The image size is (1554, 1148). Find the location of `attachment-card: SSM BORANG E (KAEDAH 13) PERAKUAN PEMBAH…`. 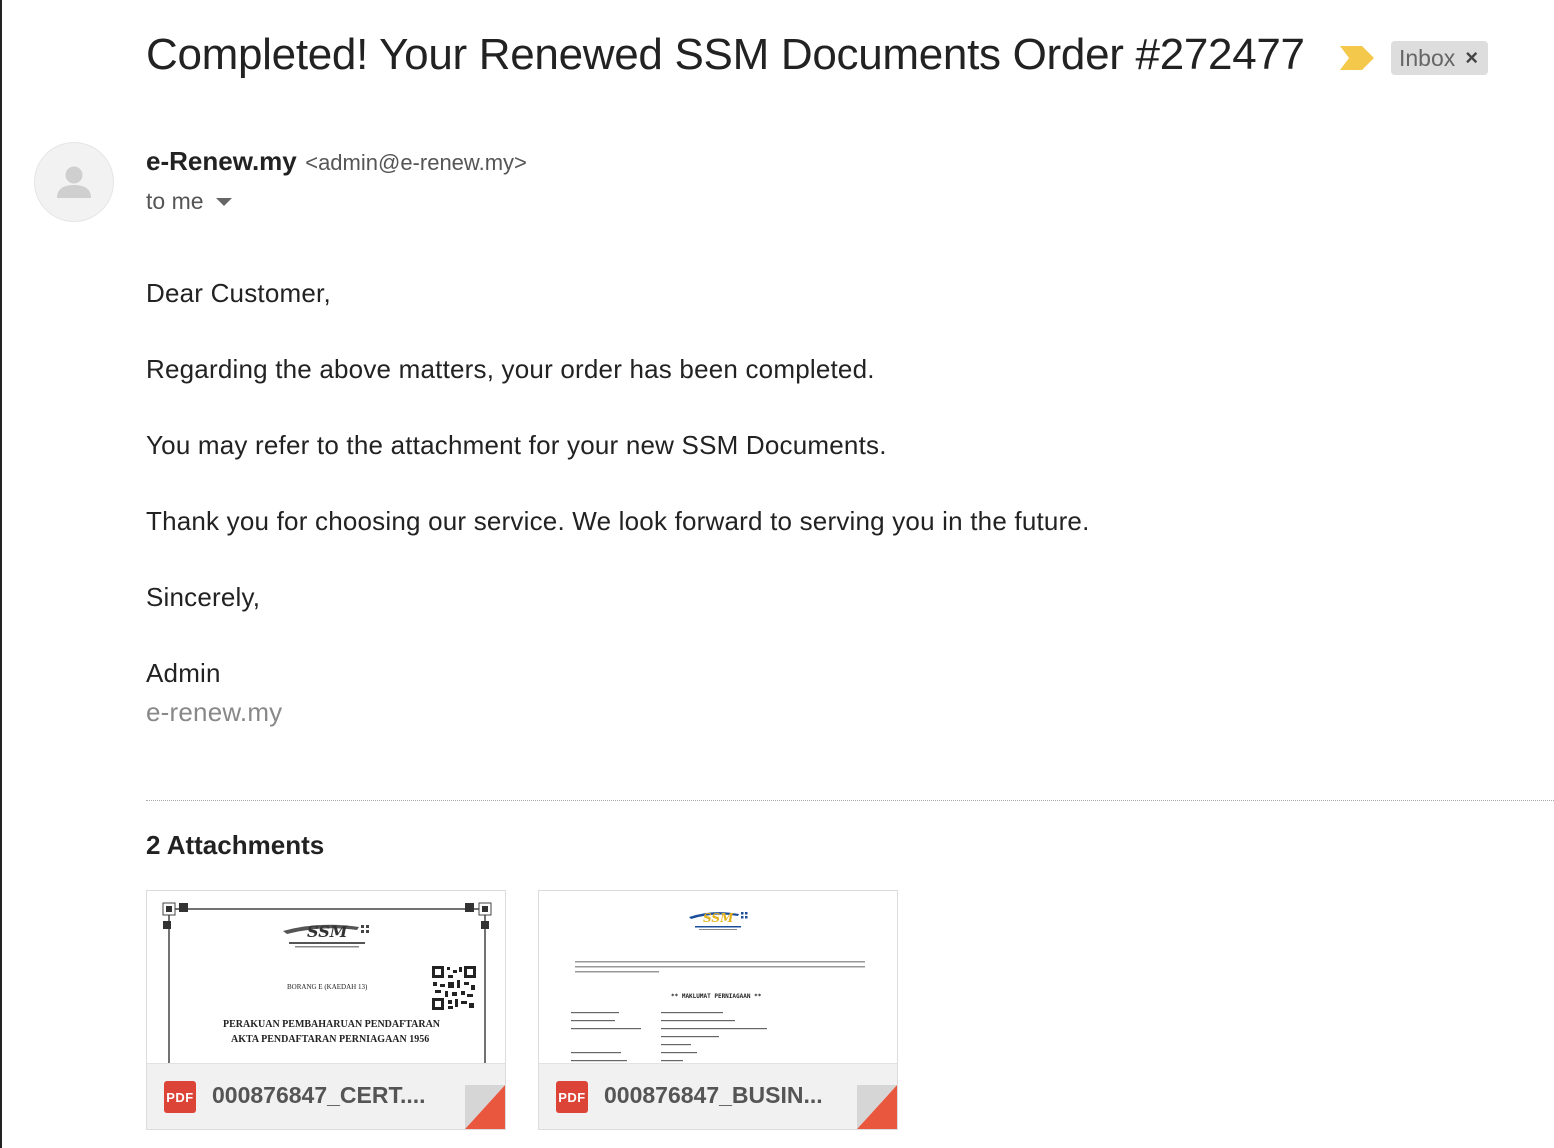

attachment-card: SSM BORANG E (KAEDAH 13) PERAKUAN PEMBAH… is located at coordinates (326, 1010).